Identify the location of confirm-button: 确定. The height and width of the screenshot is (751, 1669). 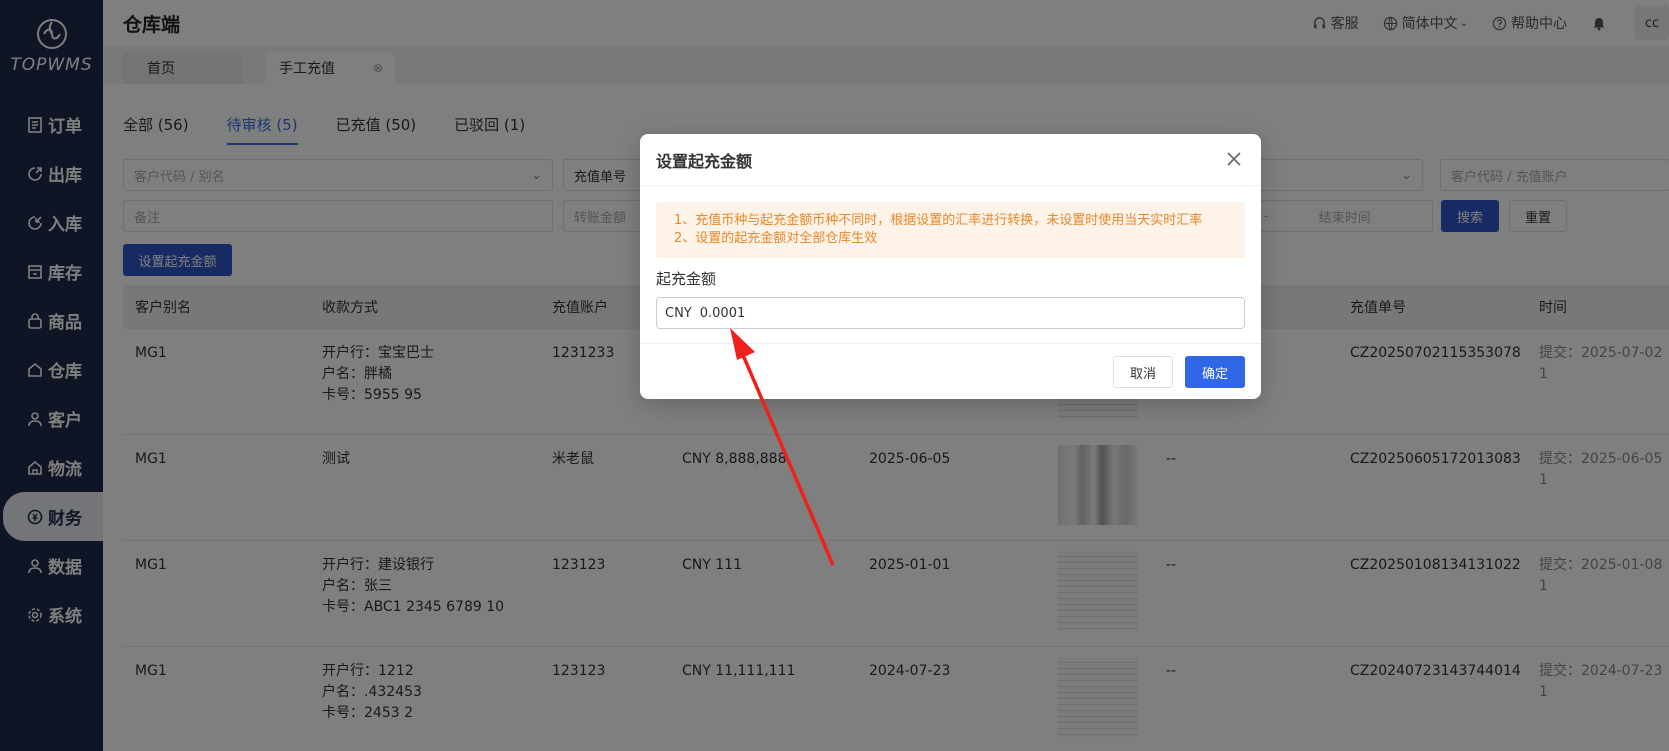
(1215, 372).